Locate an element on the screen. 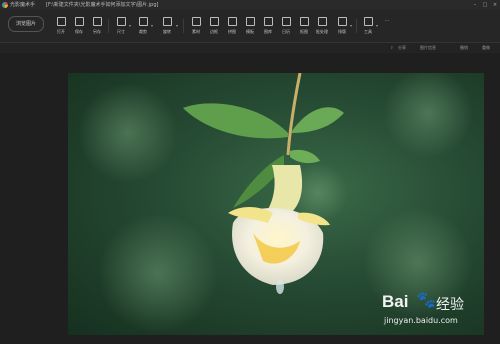  save-tool: 保存 is located at coordinates (79, 26).